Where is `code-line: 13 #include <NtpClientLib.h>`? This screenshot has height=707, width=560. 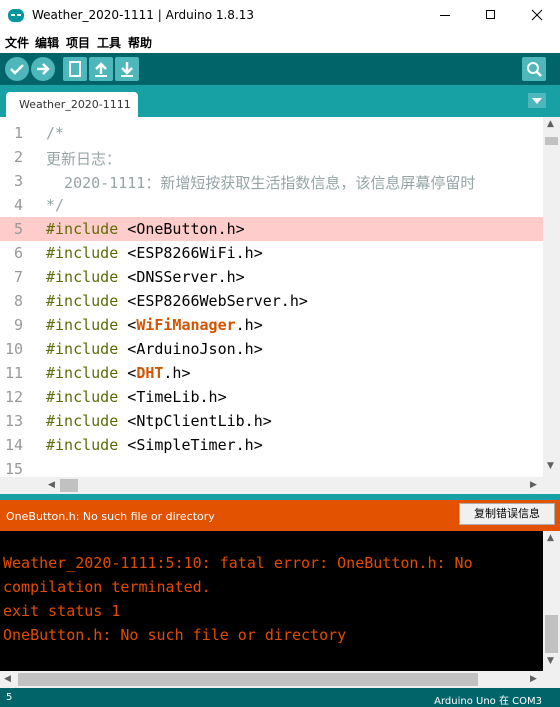 code-line: 13 #include <NtpClientLib.h> is located at coordinates (271, 421).